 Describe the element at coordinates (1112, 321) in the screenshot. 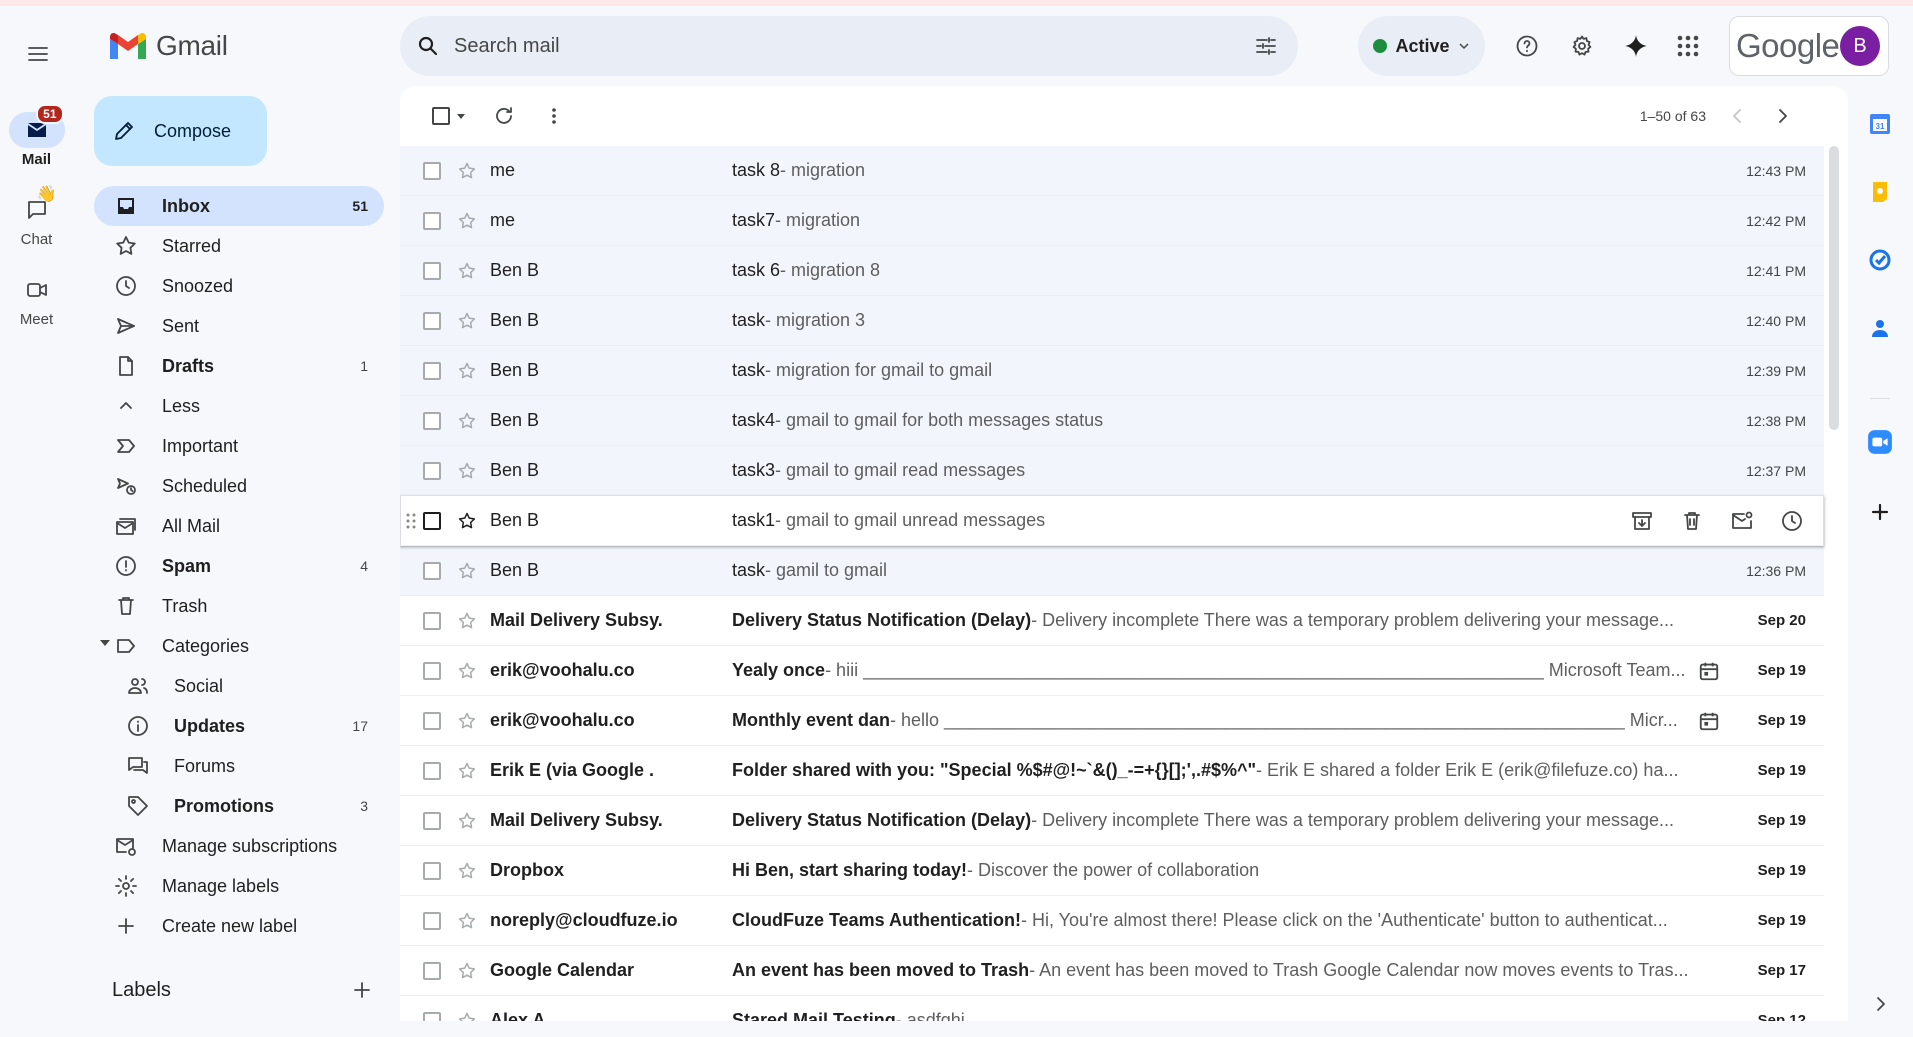

I see `email-row: Ben B task - migration 3 12:40 PM` at that location.